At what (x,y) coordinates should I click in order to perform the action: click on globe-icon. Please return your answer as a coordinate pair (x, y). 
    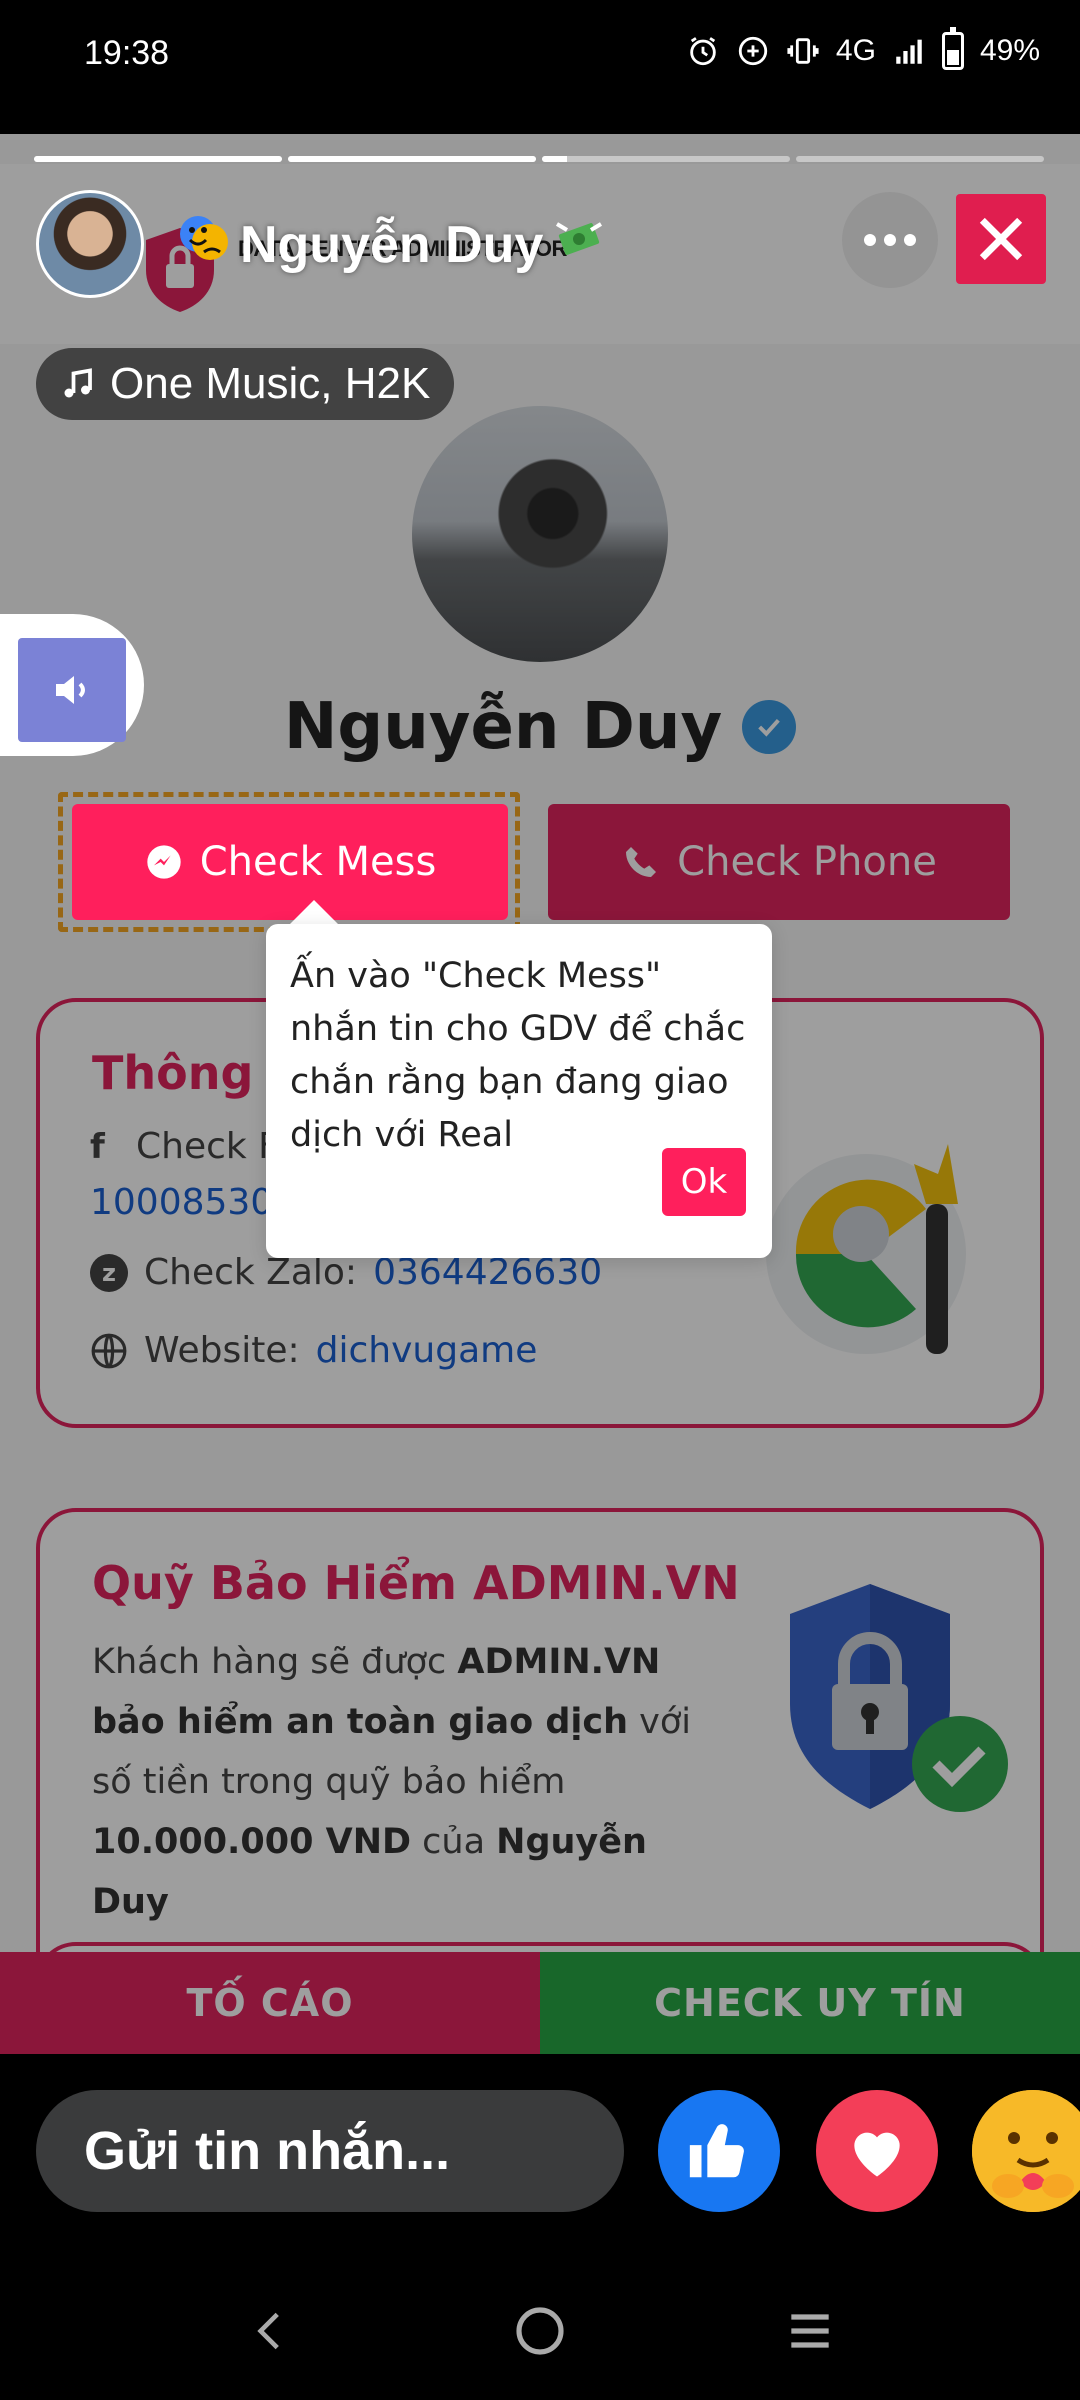
    Looking at the image, I should click on (109, 1350).